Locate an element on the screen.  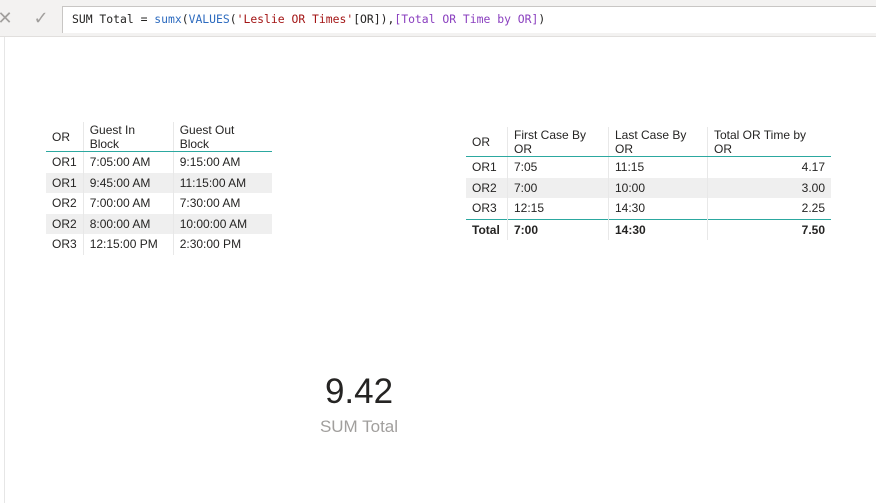
table-cell: 12:15:00 PM is located at coordinates (128, 244).